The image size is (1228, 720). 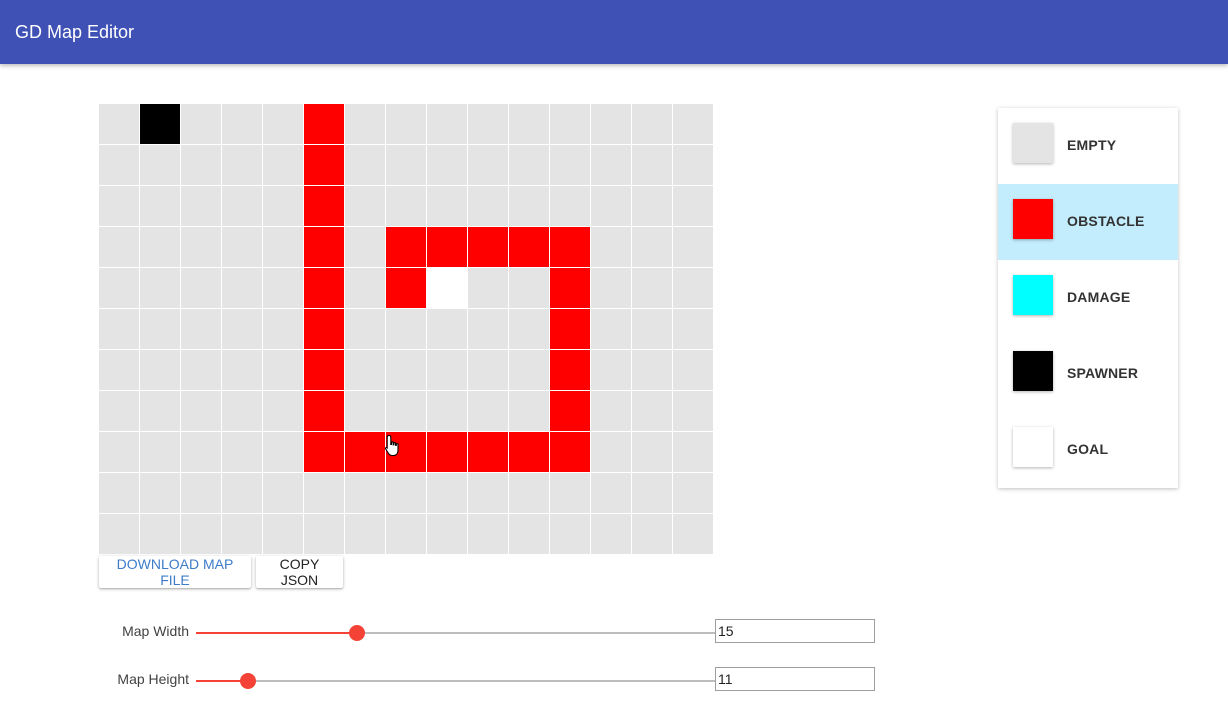 I want to click on map-width-slider-thumb, so click(x=357, y=633).